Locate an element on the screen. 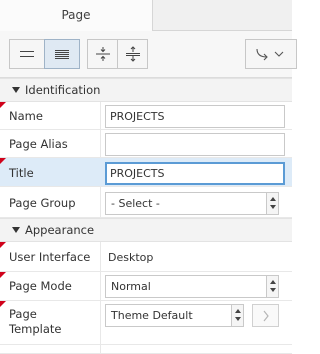 The height and width of the screenshot is (354, 320). page-group-select: - Select - is located at coordinates (192, 203).